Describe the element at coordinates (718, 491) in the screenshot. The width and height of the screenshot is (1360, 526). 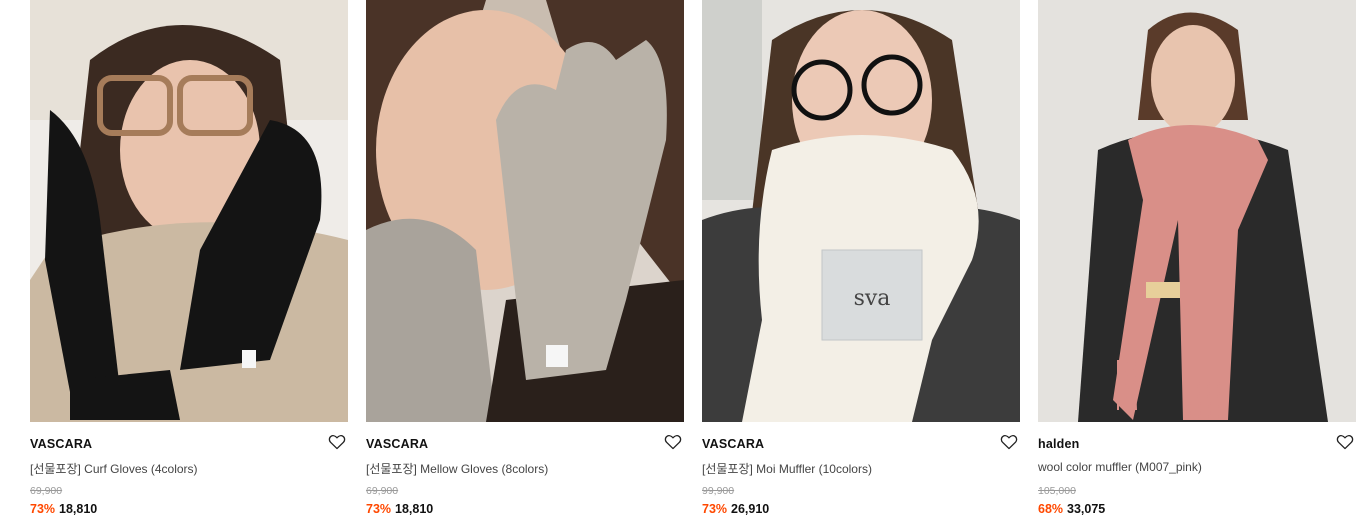
I see `original-price: 99,900` at that location.